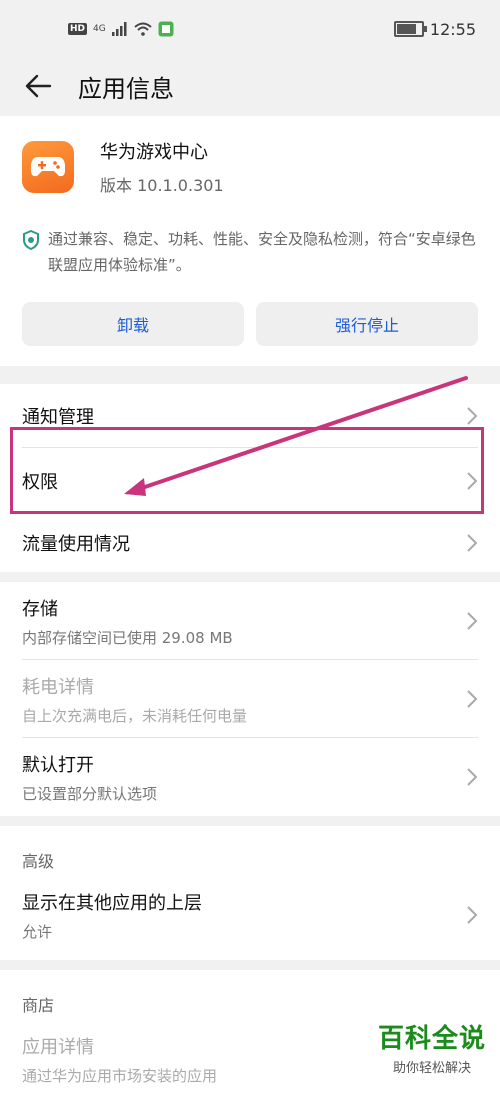 The height and width of the screenshot is (1104, 500). I want to click on wifi-icon, so click(143, 29).